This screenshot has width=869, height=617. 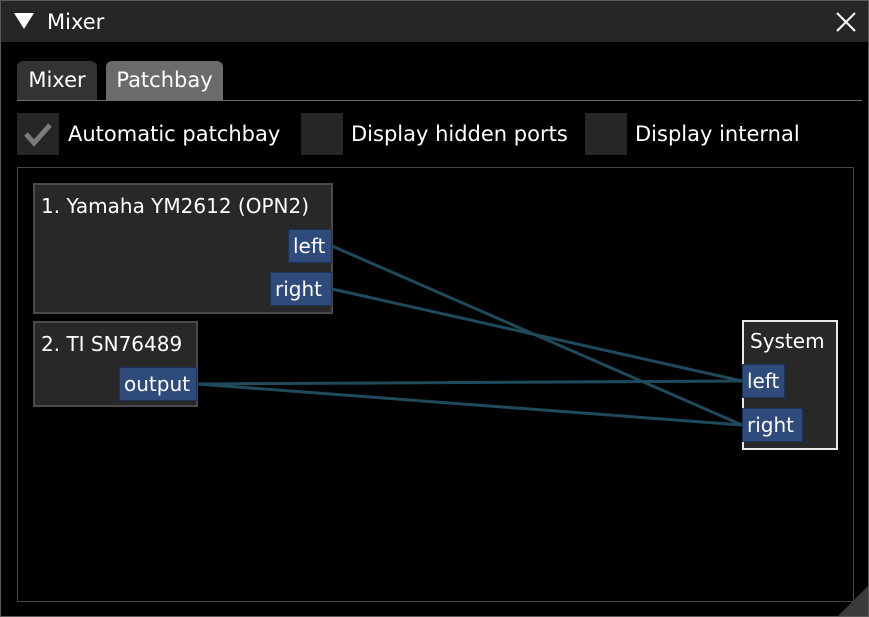 I want to click on display-internal-checkbox, so click(x=606, y=134).